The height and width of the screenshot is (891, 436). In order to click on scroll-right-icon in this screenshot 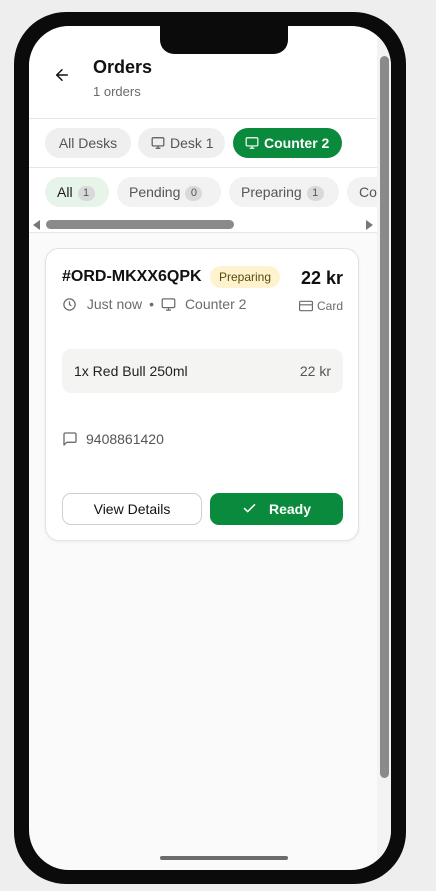, I will do `click(369, 225)`.